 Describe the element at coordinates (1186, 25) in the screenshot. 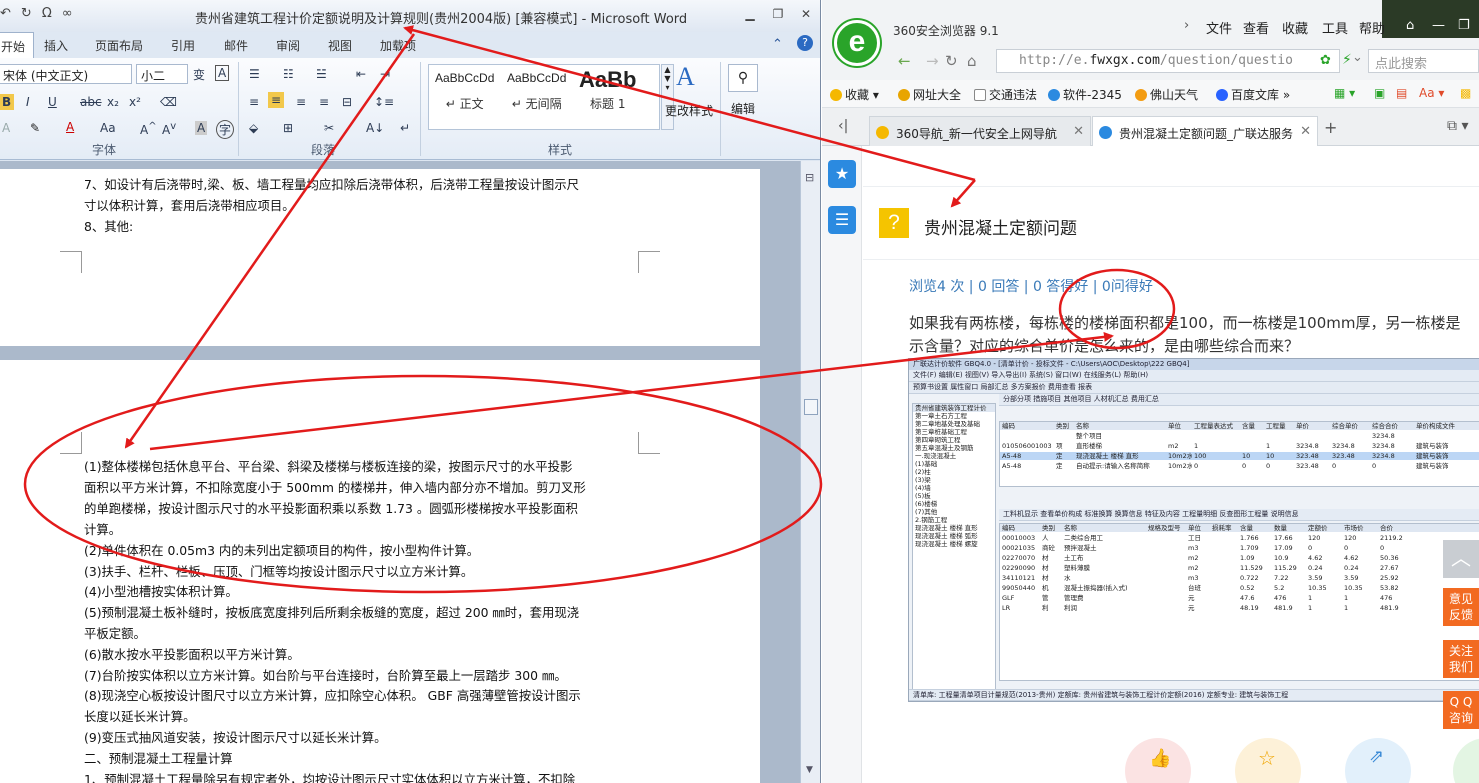

I see `menu-expand-icon: ›` at that location.